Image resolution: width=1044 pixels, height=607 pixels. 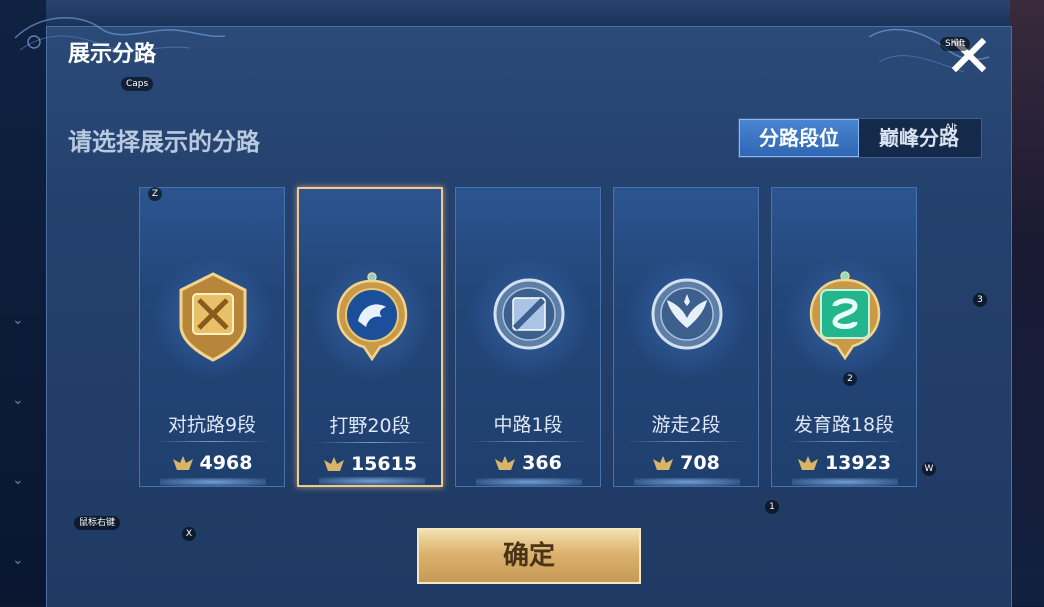 I want to click on tab-lane-rank: 分路段位, so click(x=799, y=138).